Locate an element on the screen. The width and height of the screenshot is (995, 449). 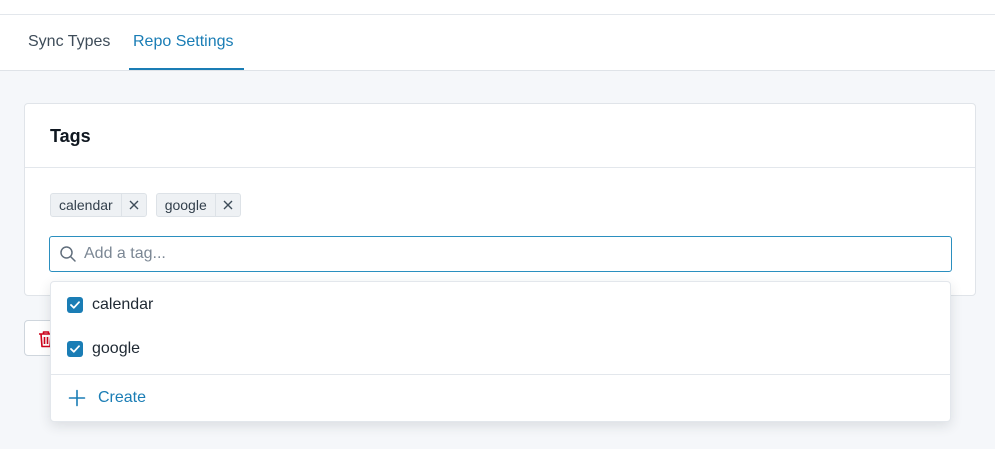
create-label: Create is located at coordinates (122, 397).